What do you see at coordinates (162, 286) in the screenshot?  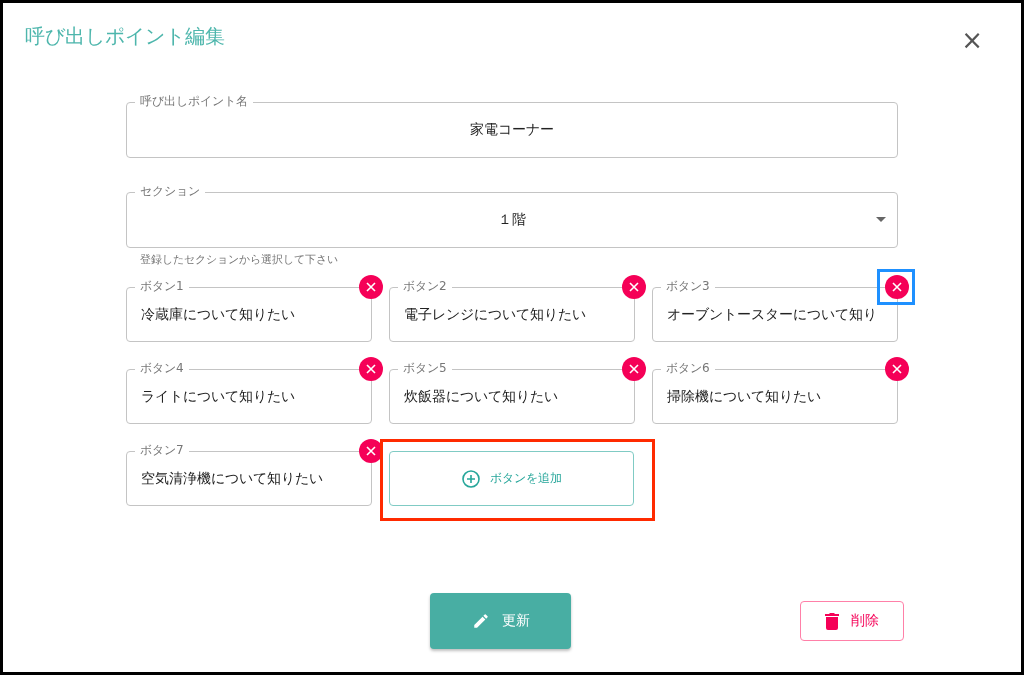 I see `field-label: ボタン1` at bounding box center [162, 286].